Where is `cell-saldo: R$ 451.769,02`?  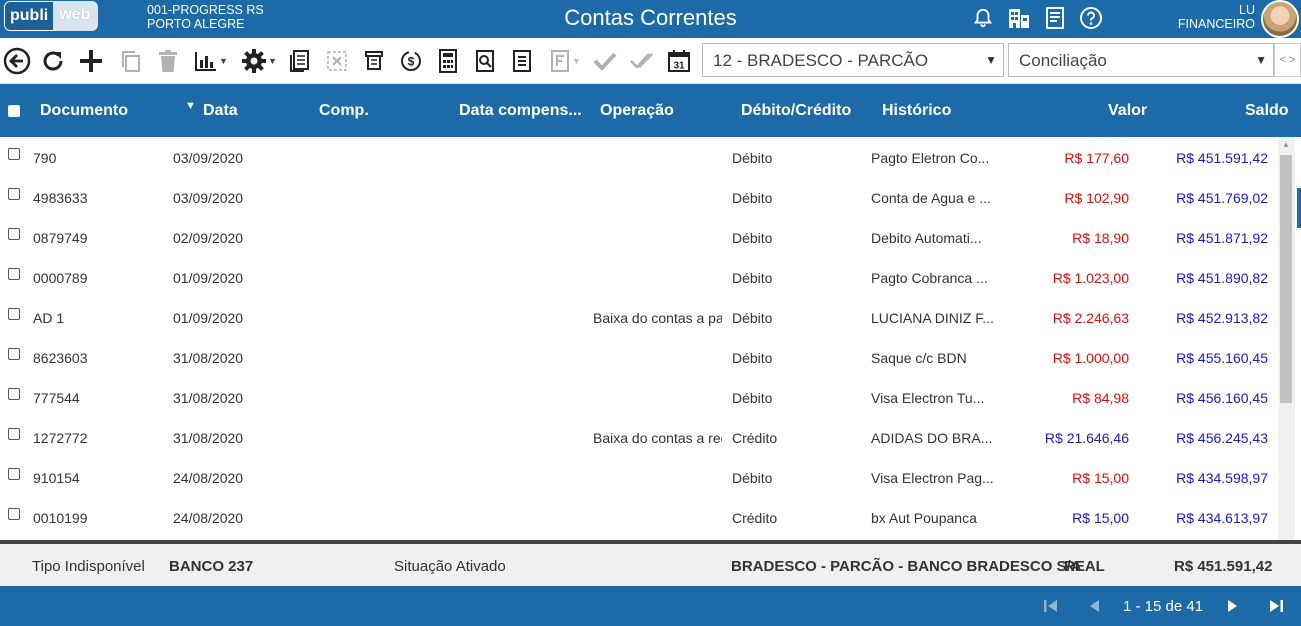
cell-saldo: R$ 451.769,02 is located at coordinates (1222, 198).